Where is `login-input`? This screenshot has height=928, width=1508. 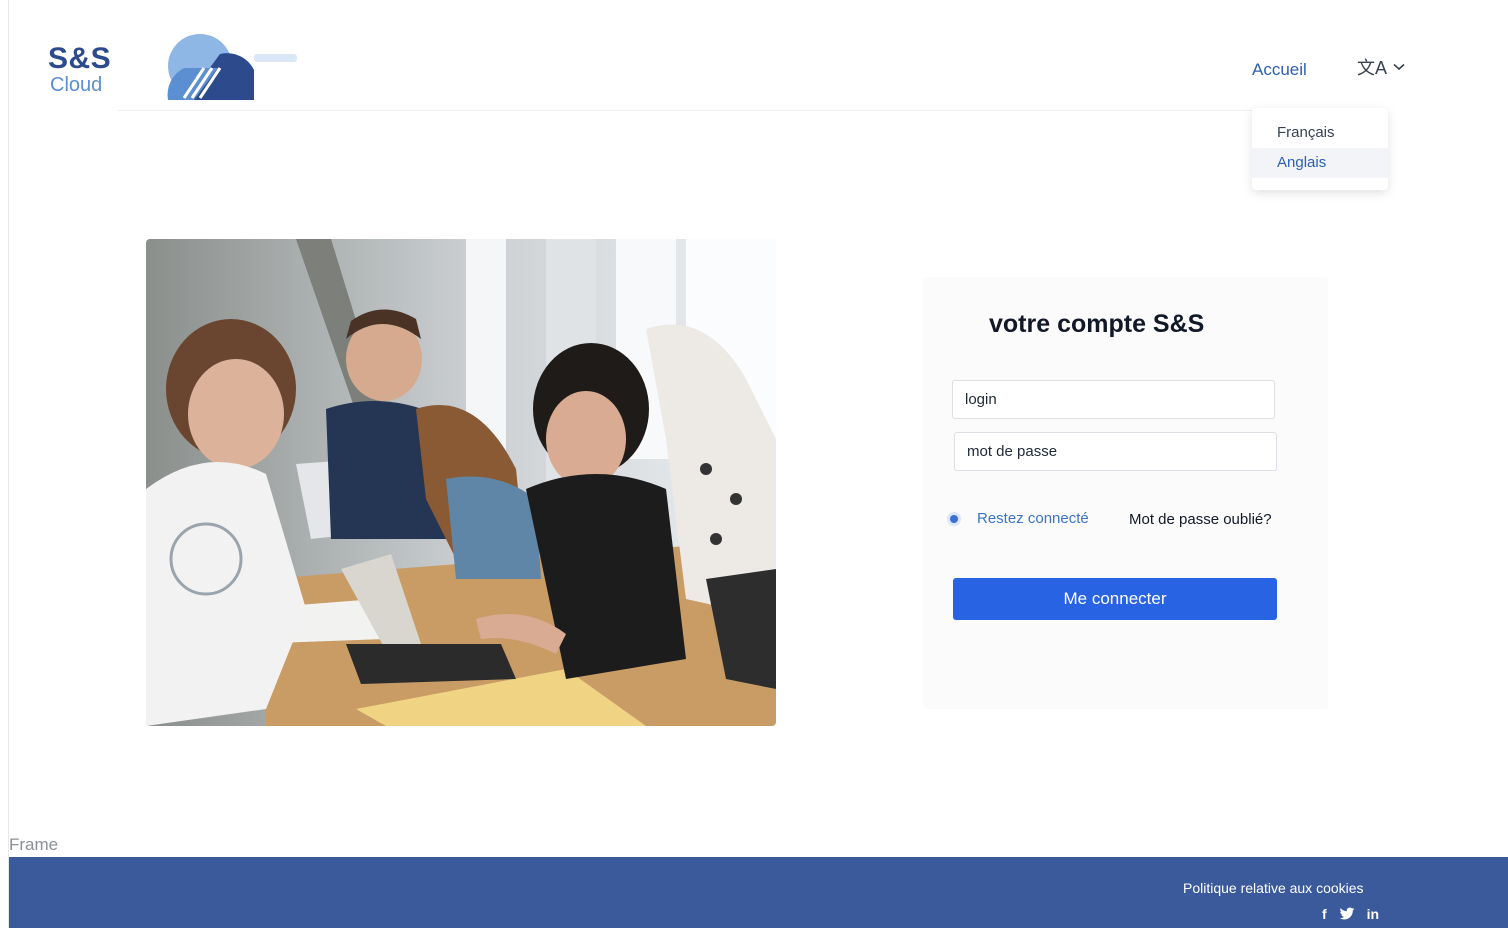
login-input is located at coordinates (1113, 399).